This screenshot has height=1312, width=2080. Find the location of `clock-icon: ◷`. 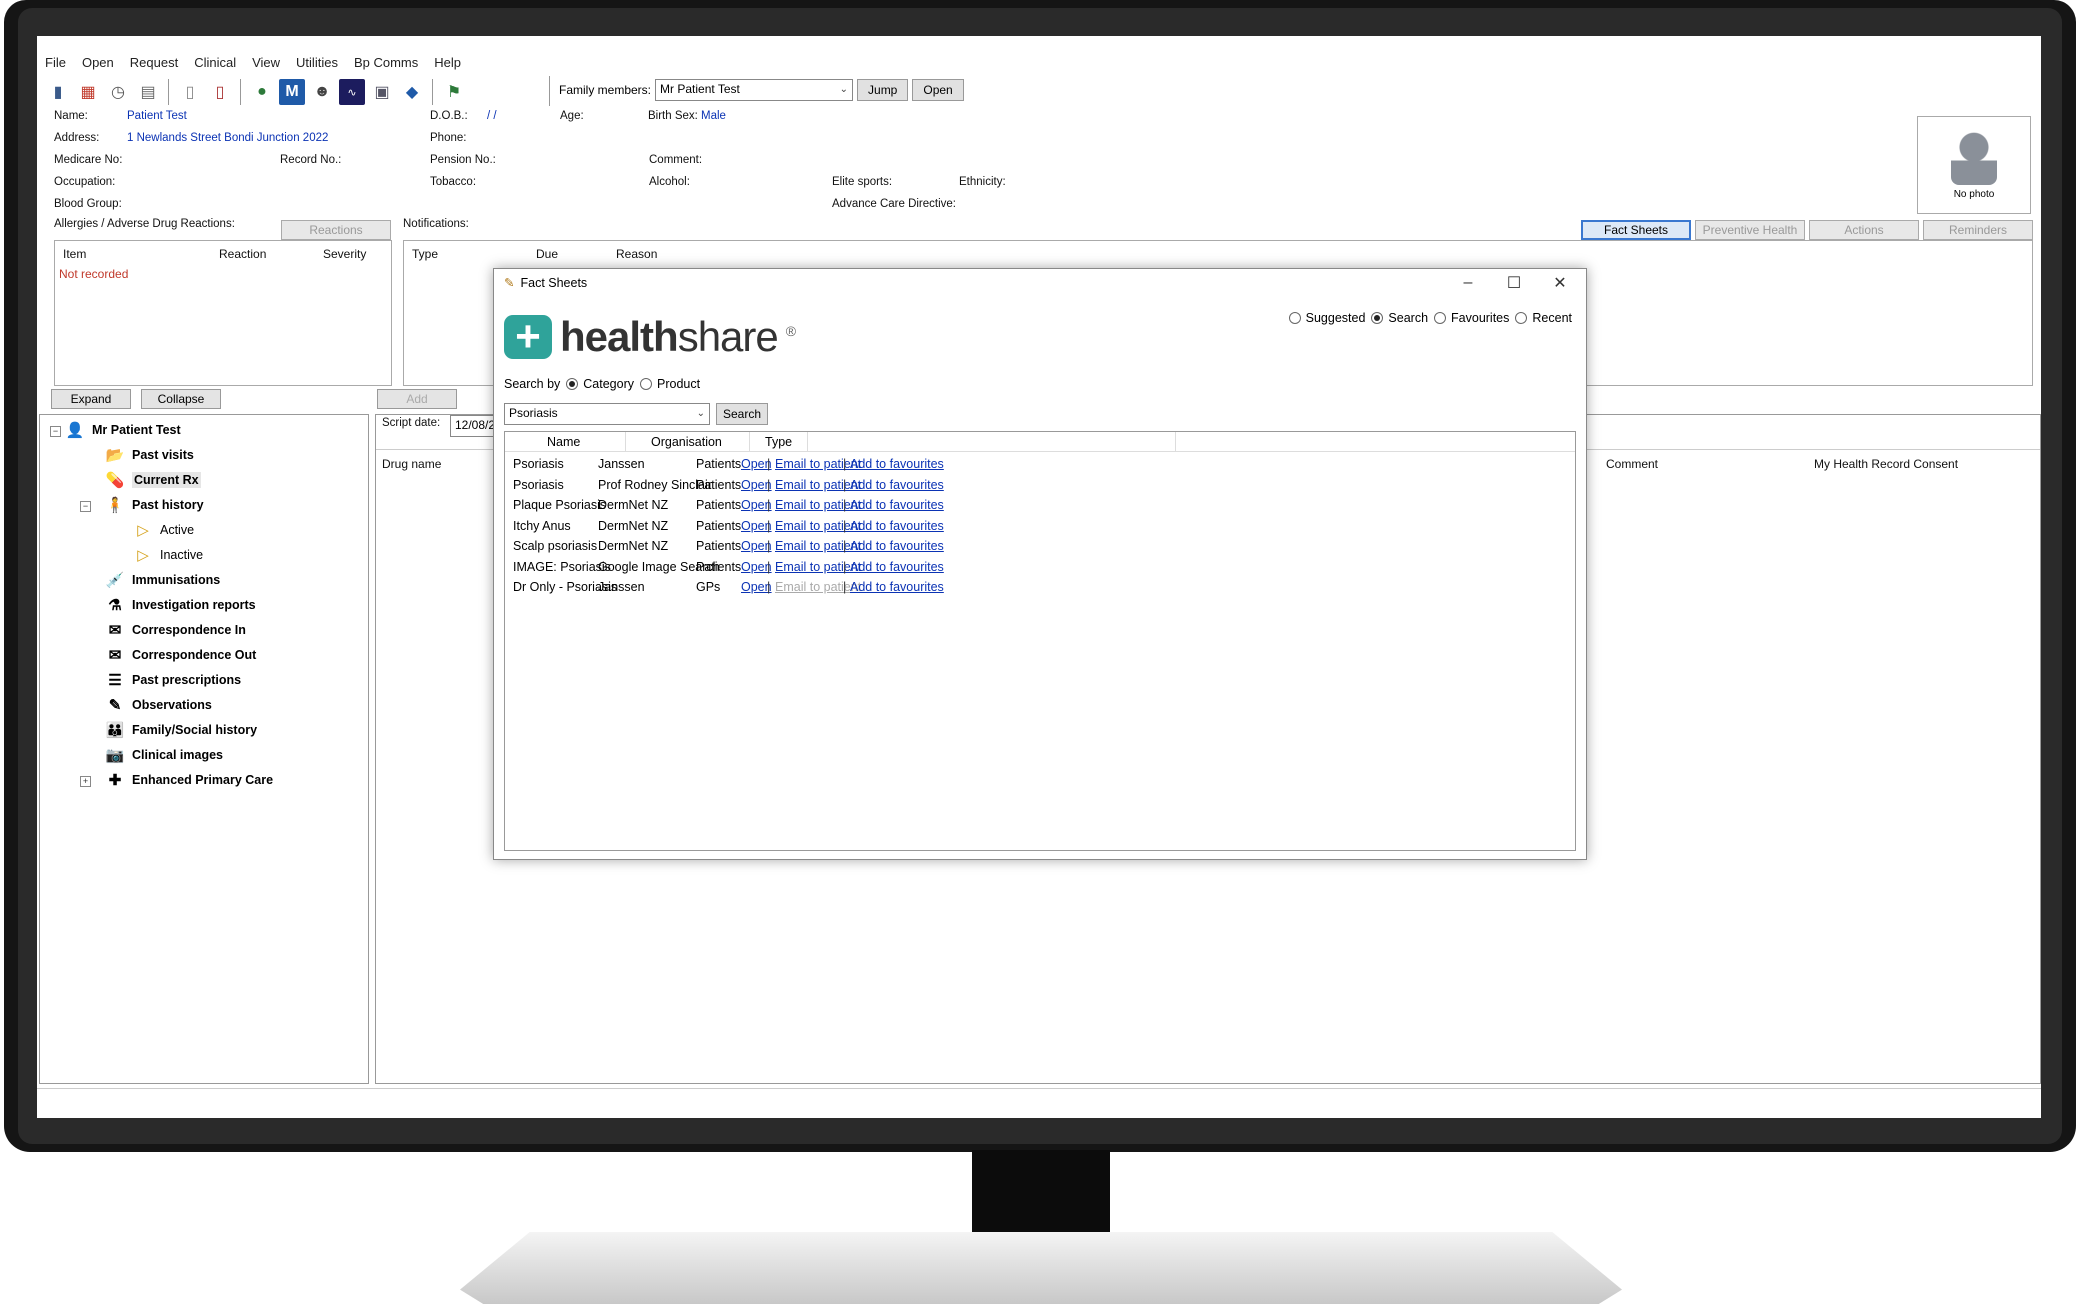

clock-icon: ◷ is located at coordinates (118, 92).